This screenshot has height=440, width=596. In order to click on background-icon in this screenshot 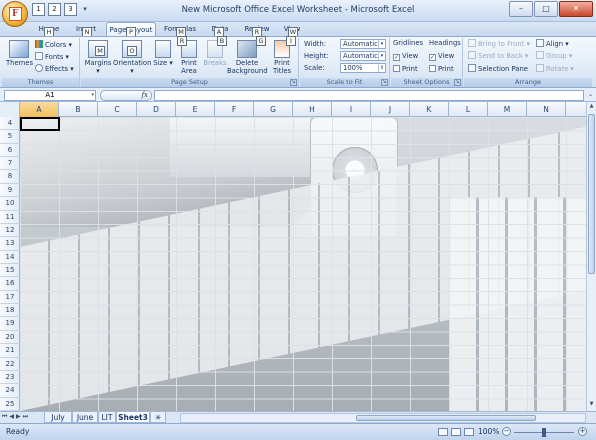, I will do `click(247, 49)`.